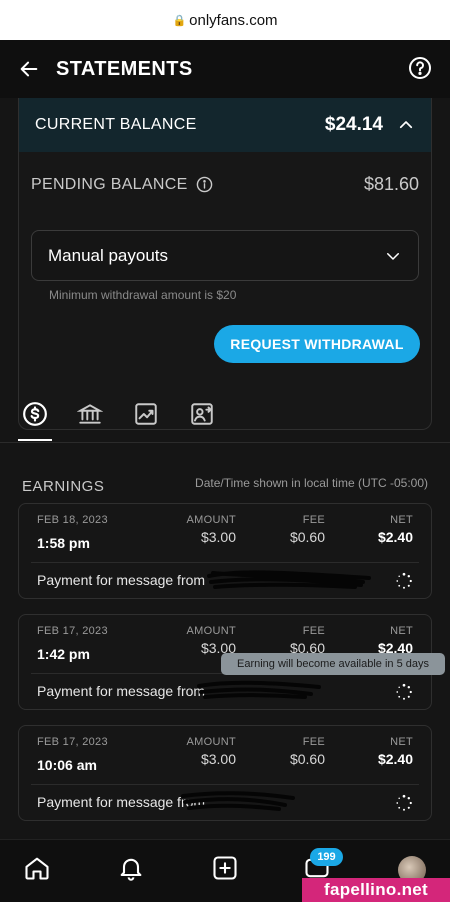 The width and height of the screenshot is (450, 902). Describe the element at coordinates (317, 344) in the screenshot. I see `request-withdrawal-button: REQUEST WITHDRAWAL` at that location.